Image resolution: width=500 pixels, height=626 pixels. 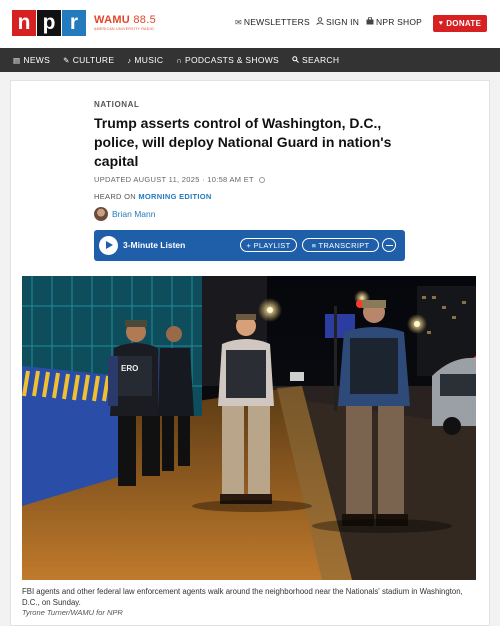 I want to click on station-logo: WAMU 88.5 AMERICAN UNIVERSITY RADIO, so click(x=125, y=22).